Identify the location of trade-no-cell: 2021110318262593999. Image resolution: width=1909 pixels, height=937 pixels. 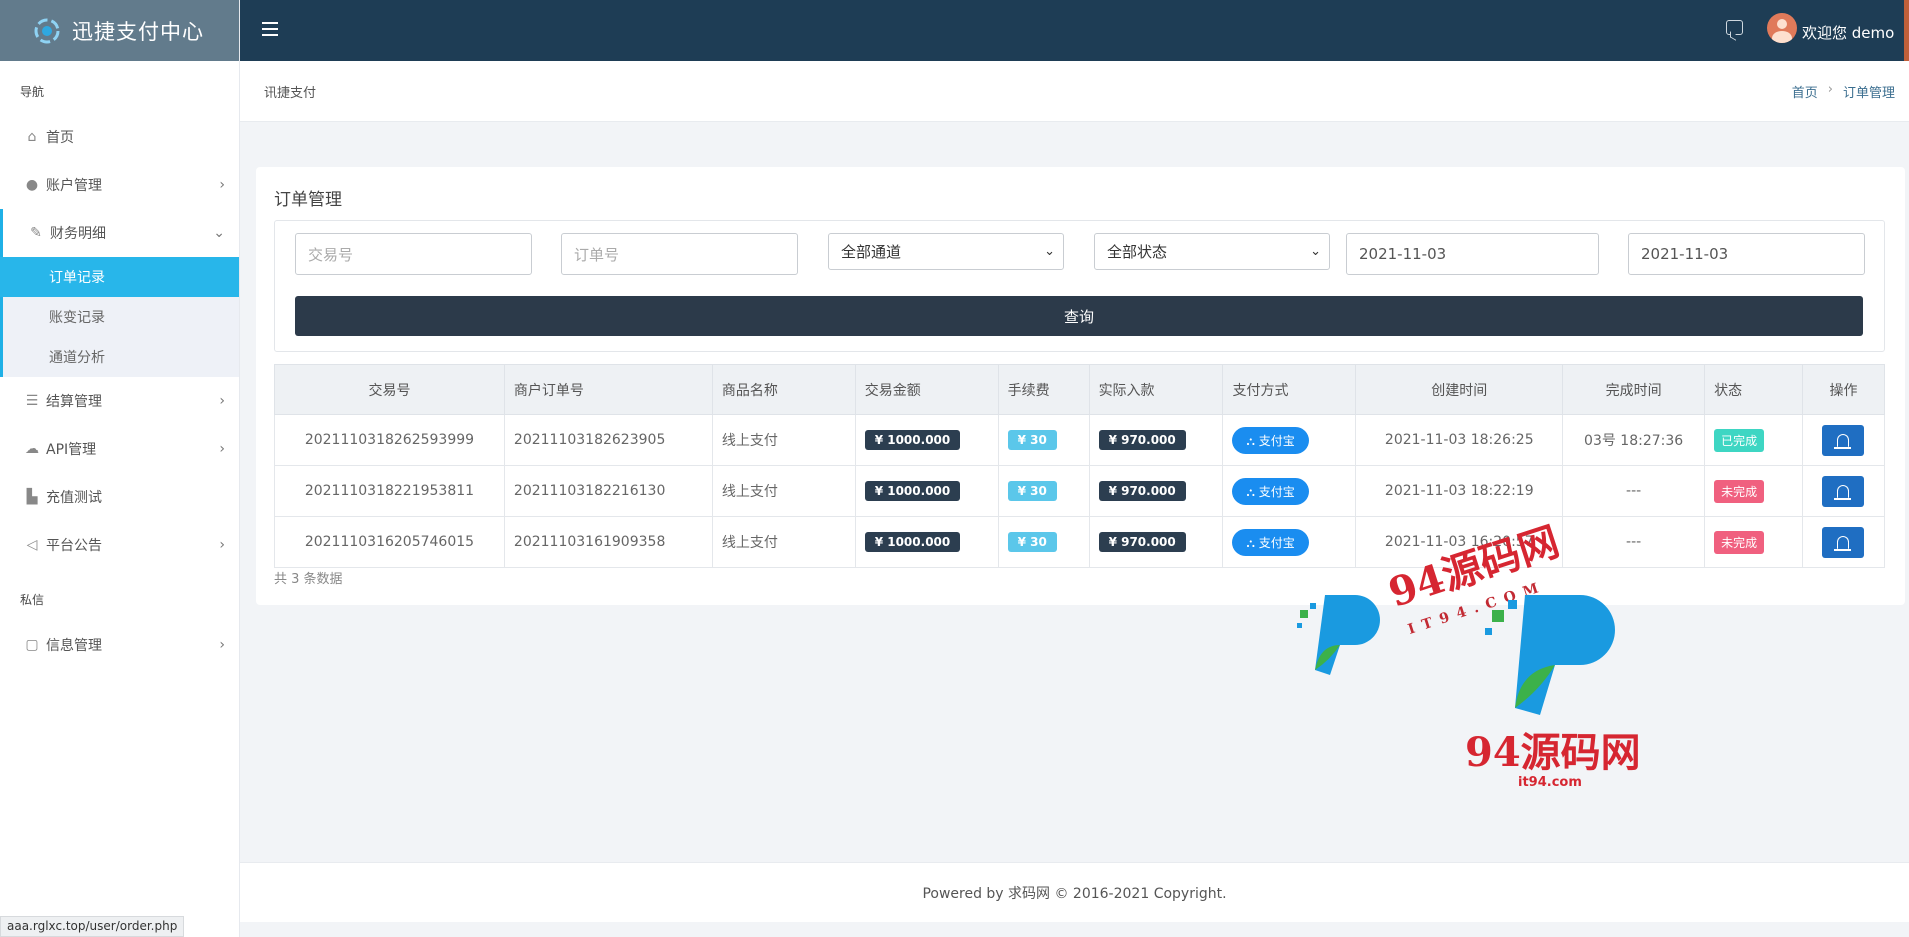
(389, 440).